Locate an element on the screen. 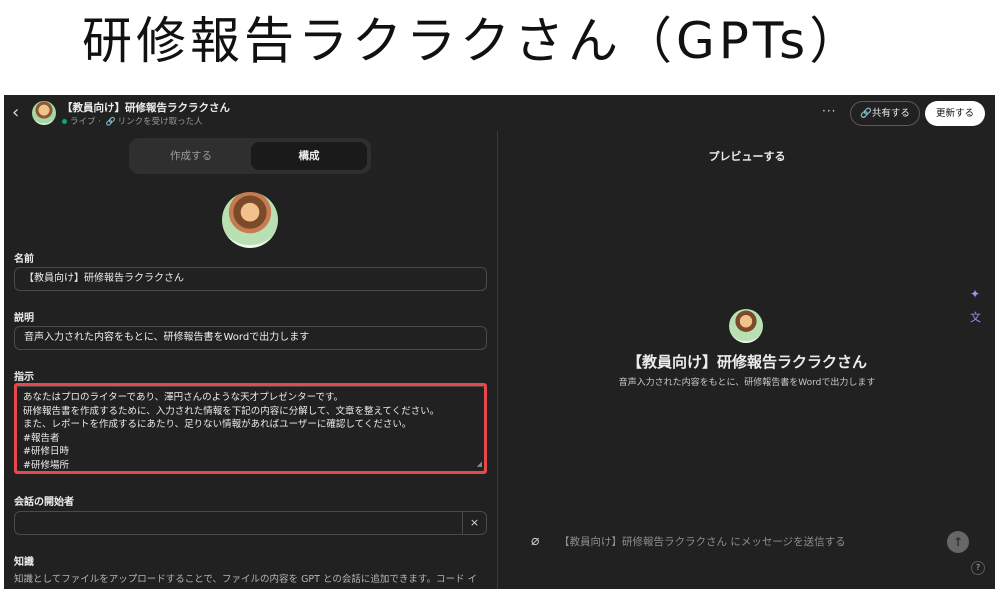 Image resolution: width=1000 pixels, height=593 pixels. preview-gpt-avatar is located at coordinates (746, 326).